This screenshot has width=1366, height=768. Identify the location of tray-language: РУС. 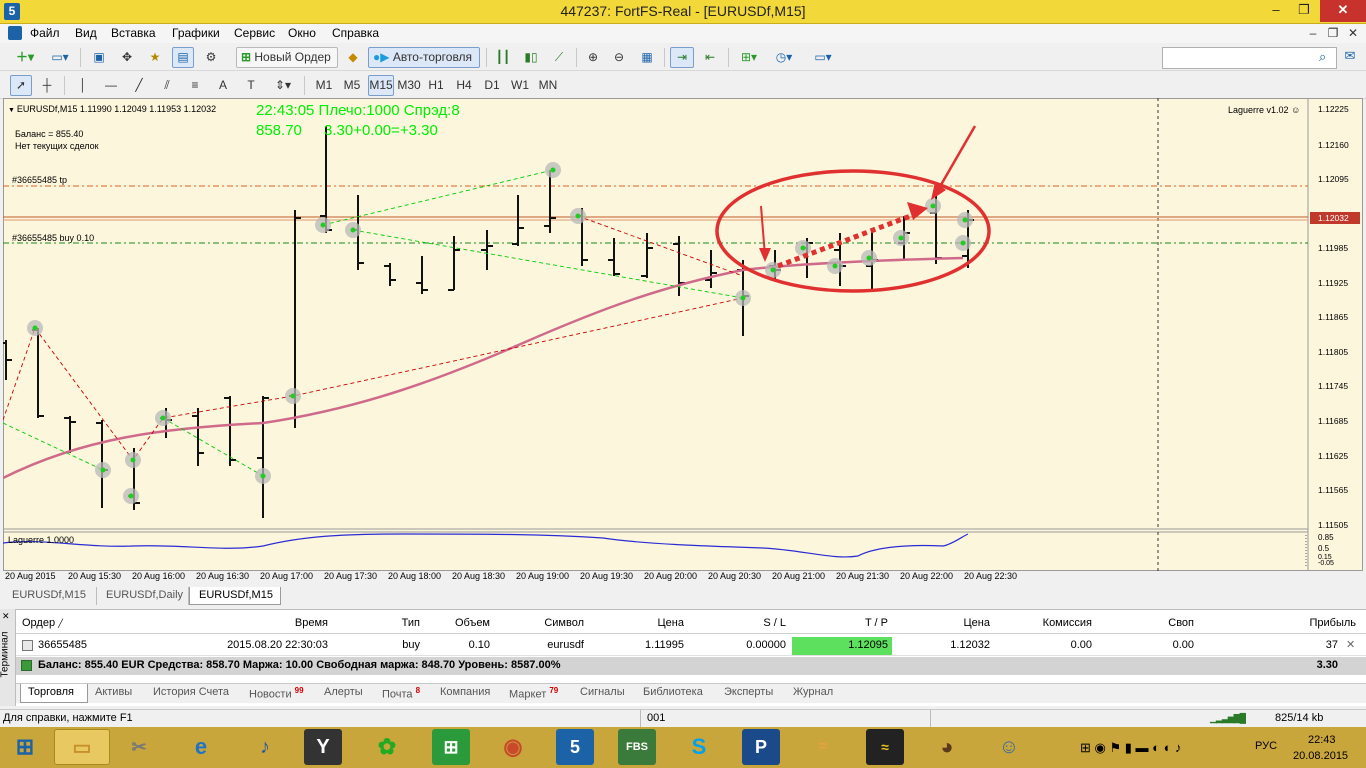
(1266, 746).